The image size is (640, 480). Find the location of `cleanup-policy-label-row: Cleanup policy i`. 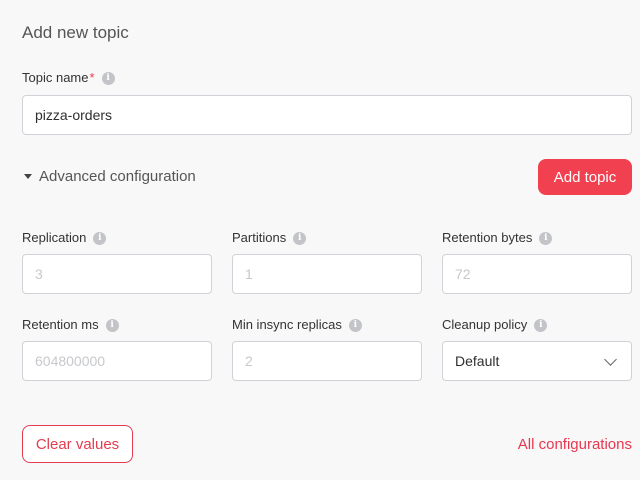

cleanup-policy-label-row: Cleanup policy i is located at coordinates (495, 325).